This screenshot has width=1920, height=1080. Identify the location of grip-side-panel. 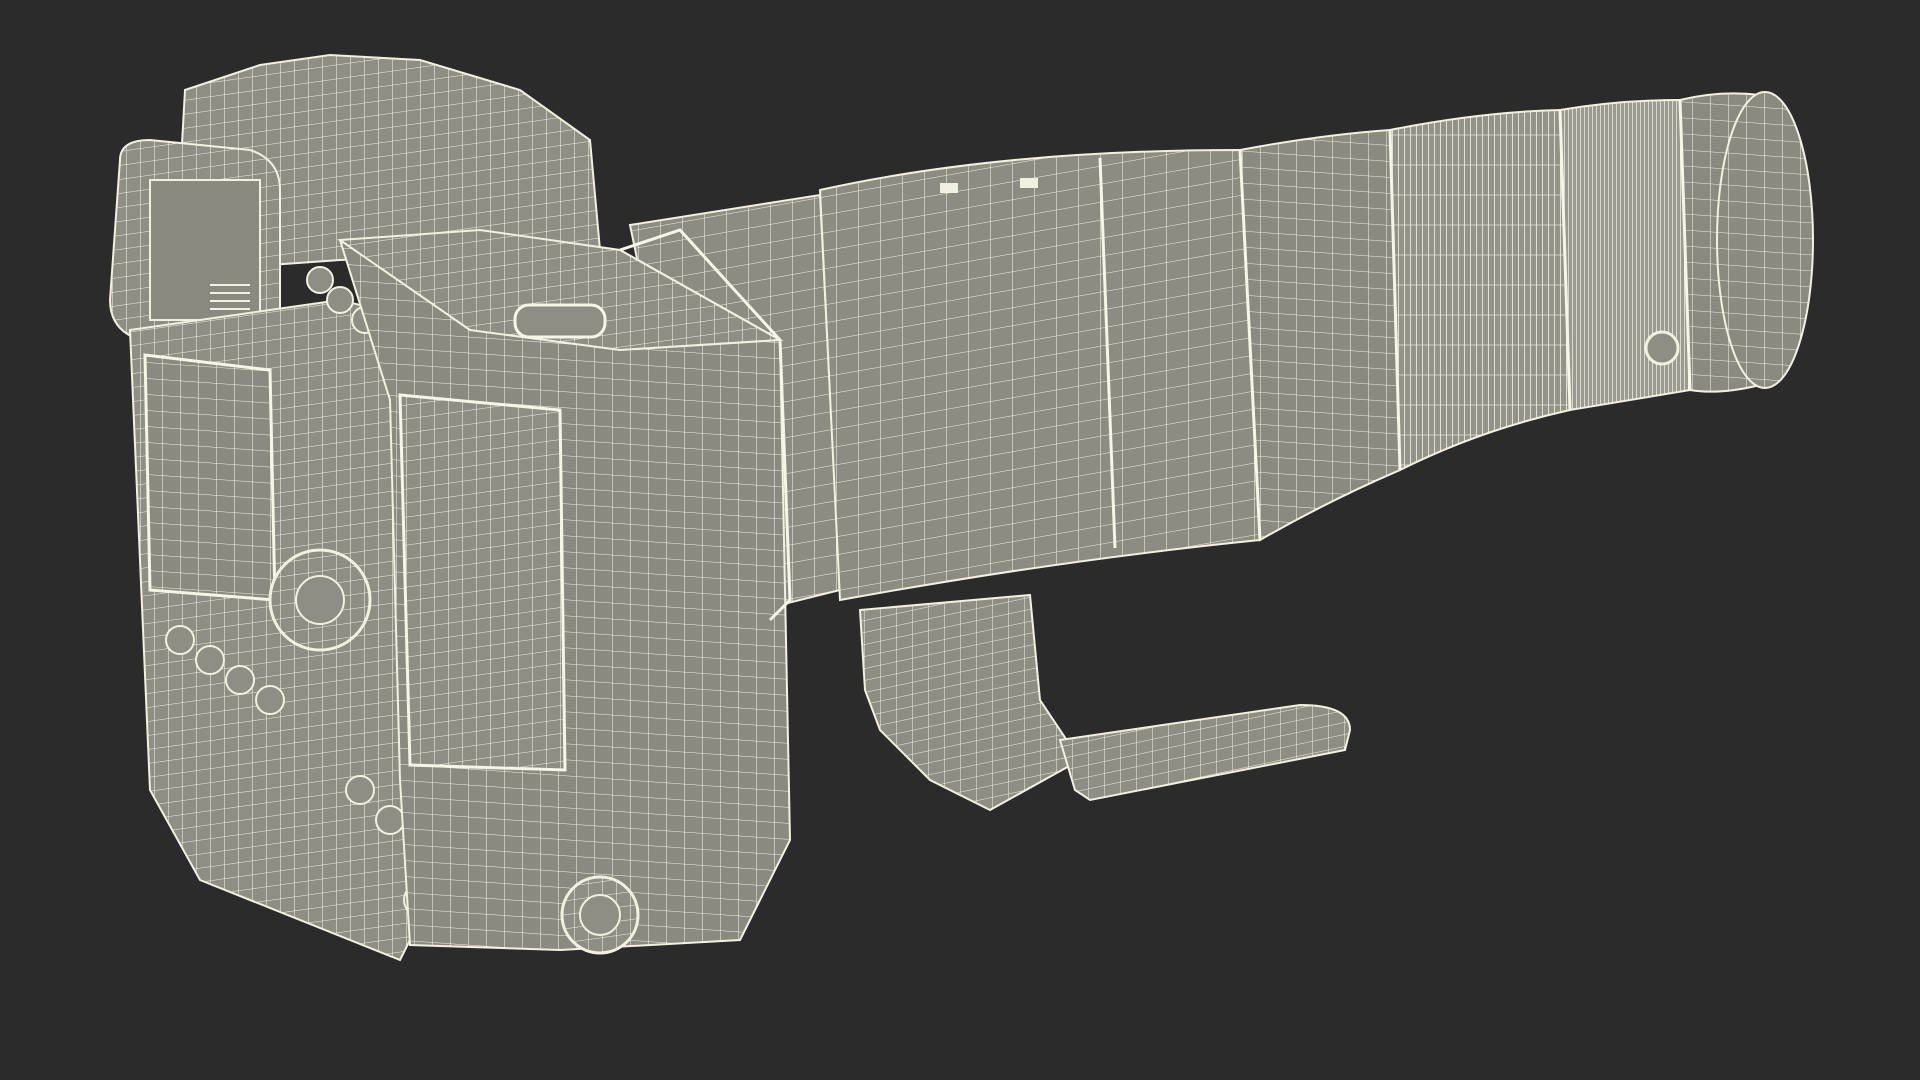
(482, 582).